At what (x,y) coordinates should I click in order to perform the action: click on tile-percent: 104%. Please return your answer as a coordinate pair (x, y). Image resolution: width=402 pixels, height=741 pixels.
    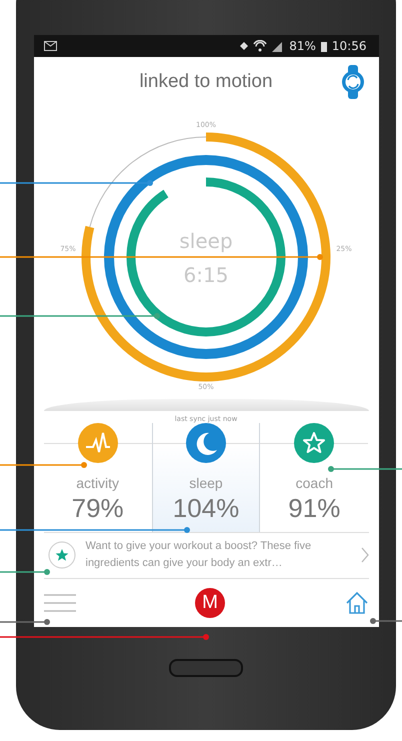
    Looking at the image, I should click on (206, 508).